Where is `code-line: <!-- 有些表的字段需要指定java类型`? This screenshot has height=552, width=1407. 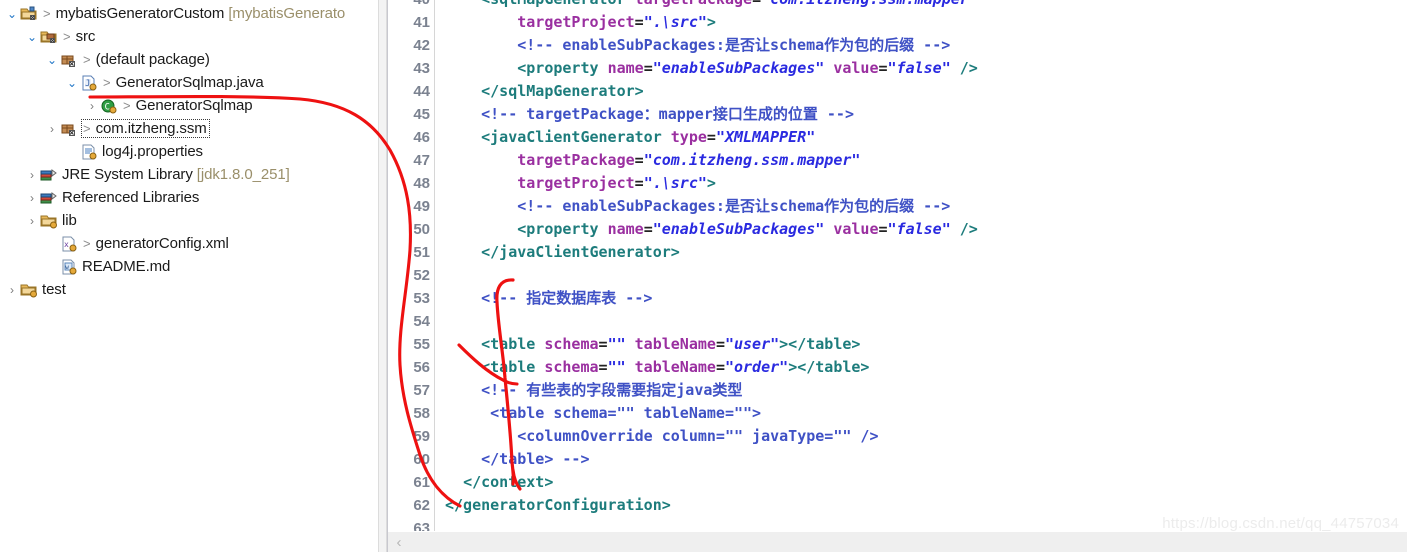
code-line: <!-- 有些表的字段需要指定java类型 is located at coordinates (926, 390).